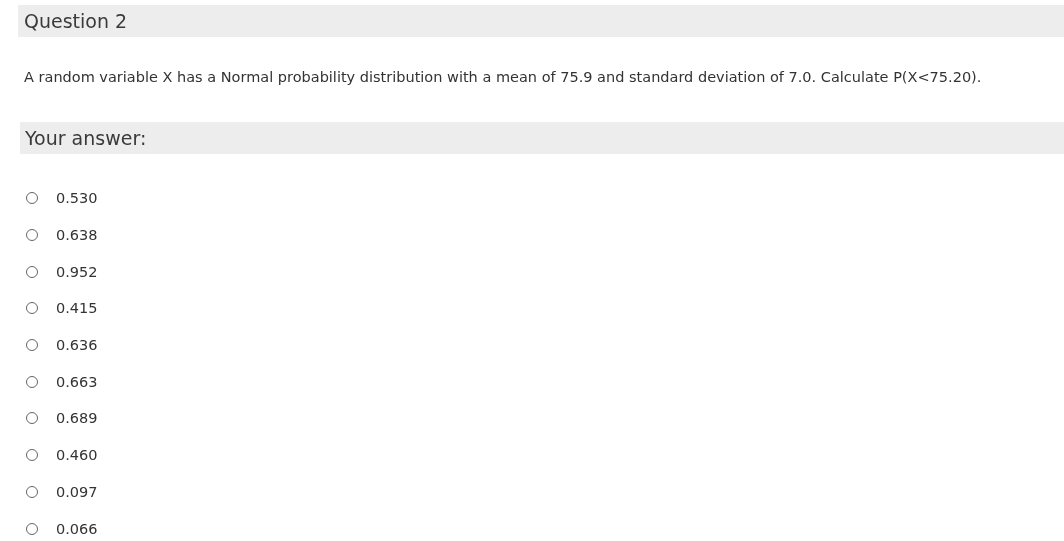  I want to click on option-label: 0.097, so click(77, 491).